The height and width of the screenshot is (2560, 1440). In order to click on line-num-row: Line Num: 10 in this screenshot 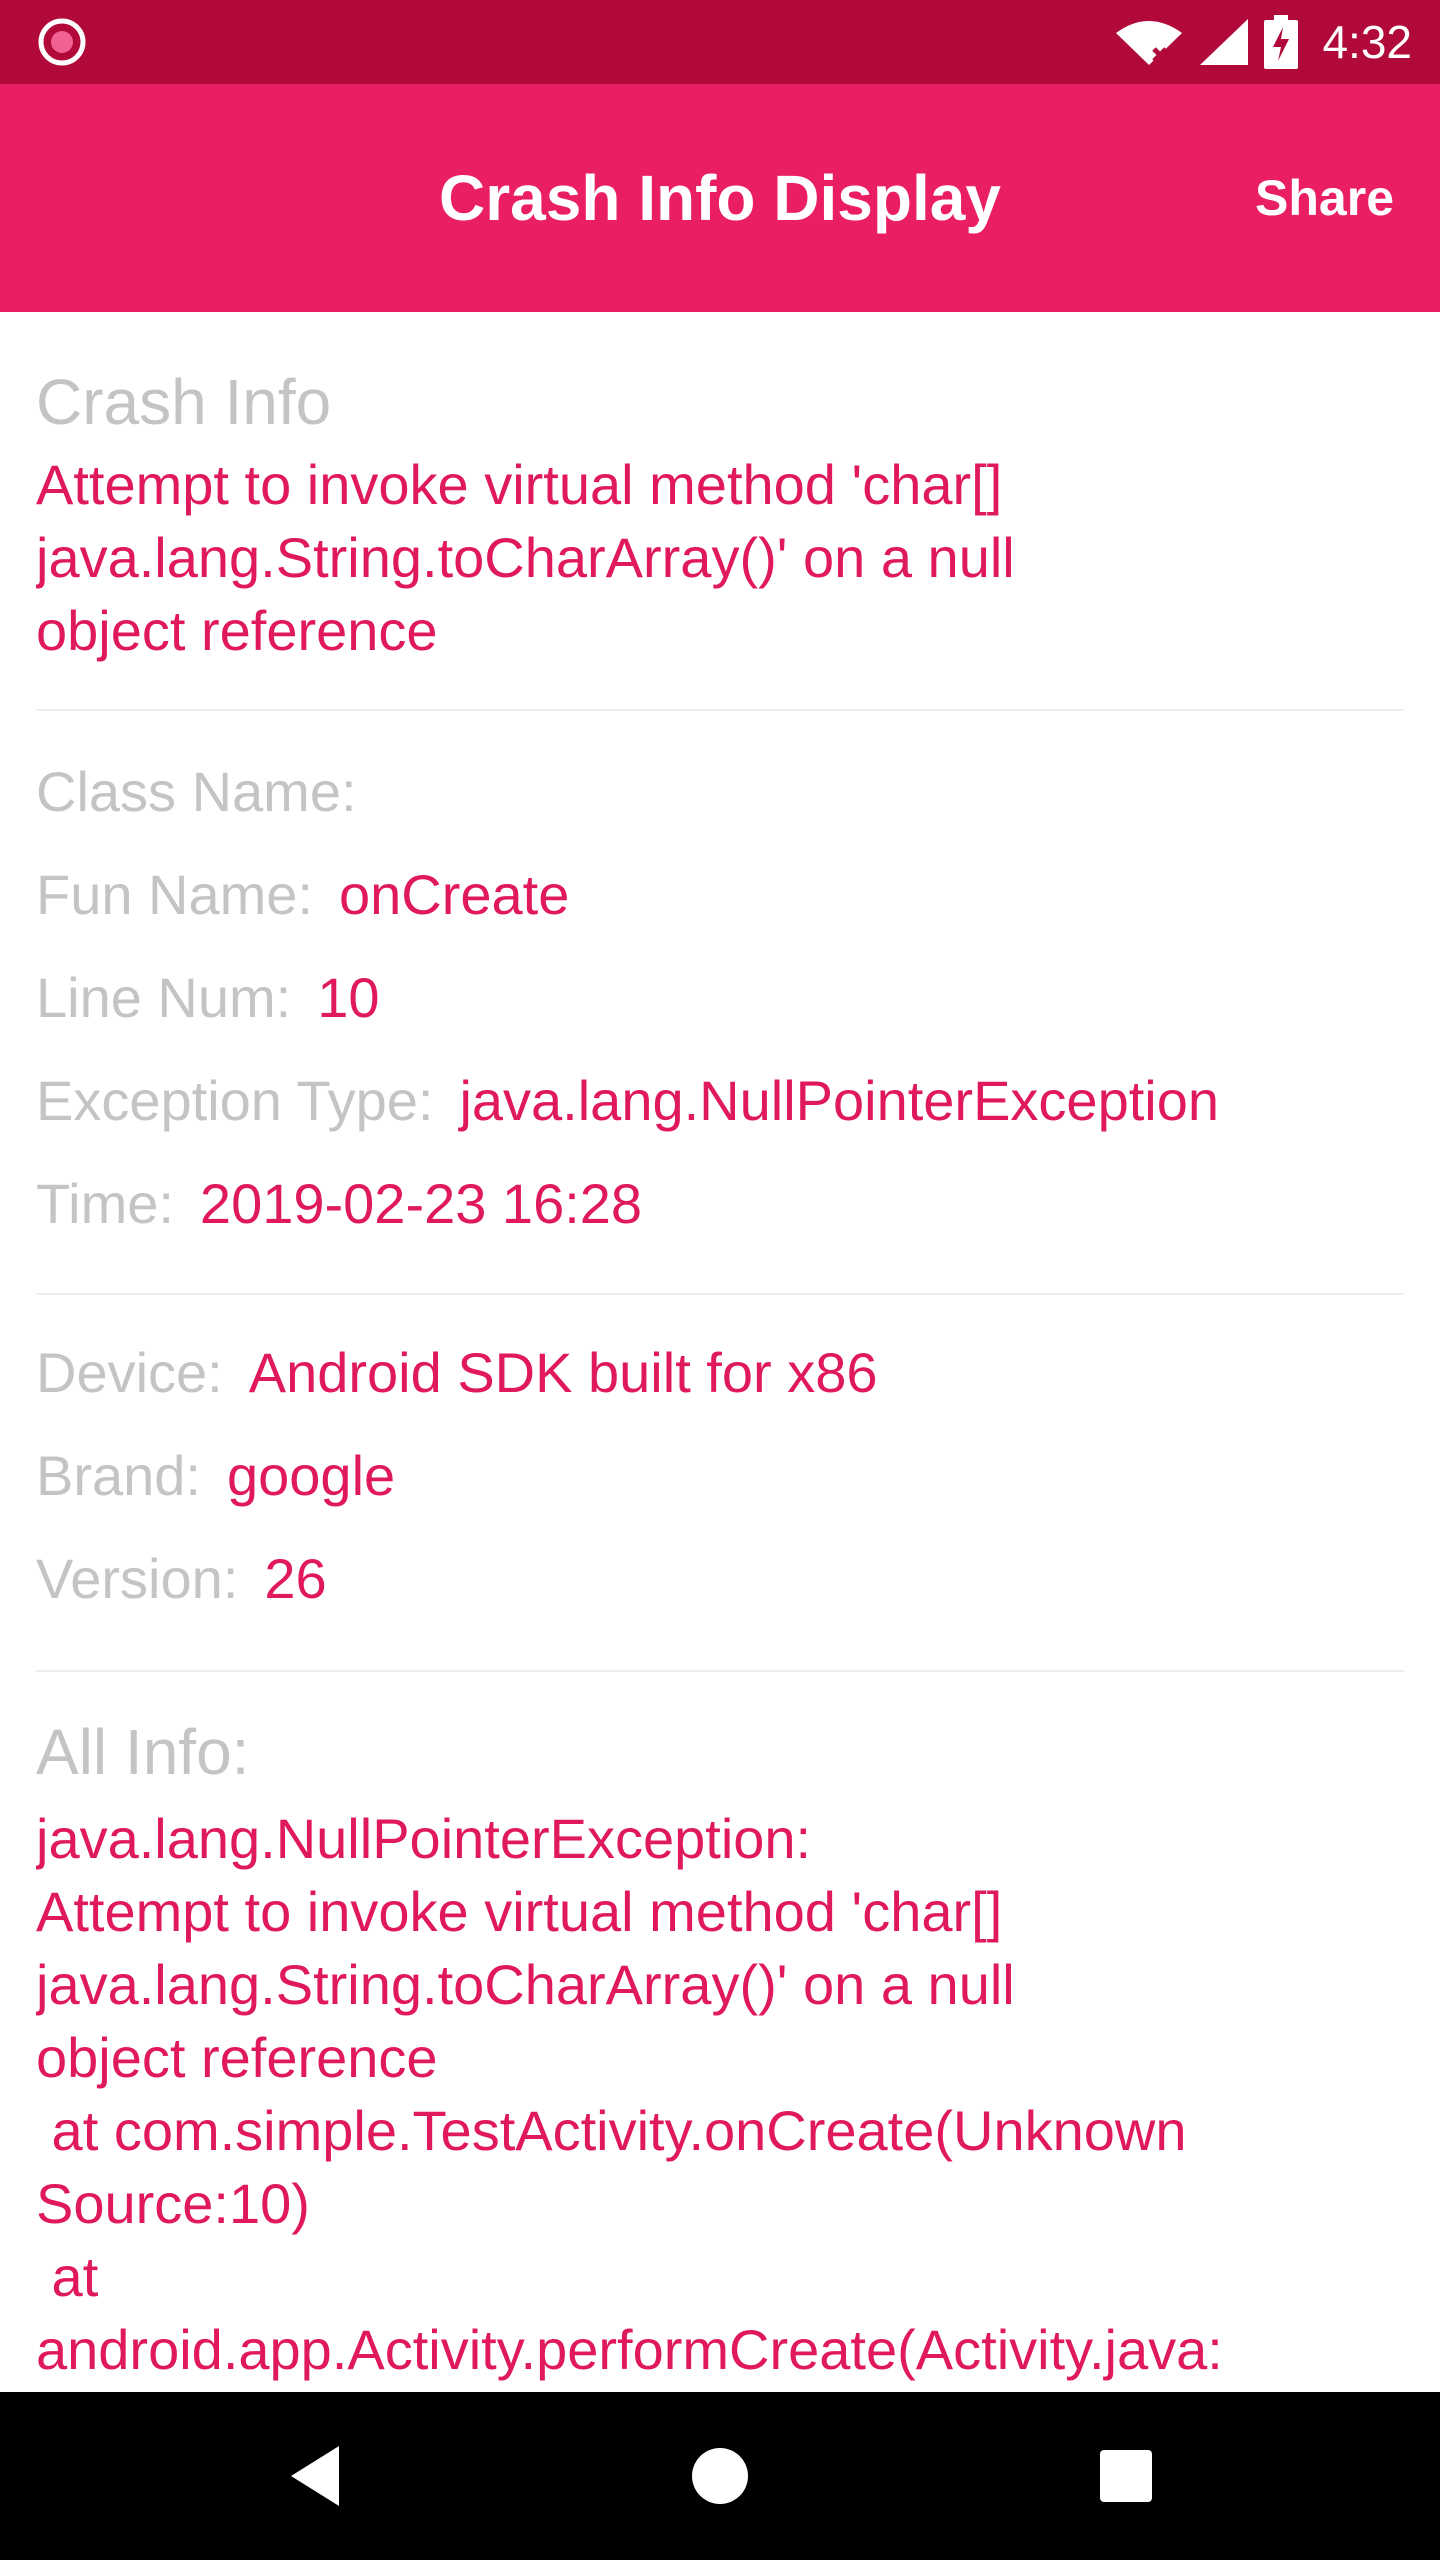, I will do `click(720, 997)`.